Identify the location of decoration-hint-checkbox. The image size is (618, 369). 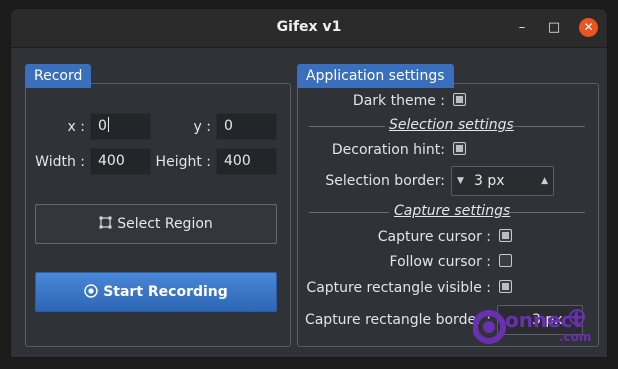
(459, 148).